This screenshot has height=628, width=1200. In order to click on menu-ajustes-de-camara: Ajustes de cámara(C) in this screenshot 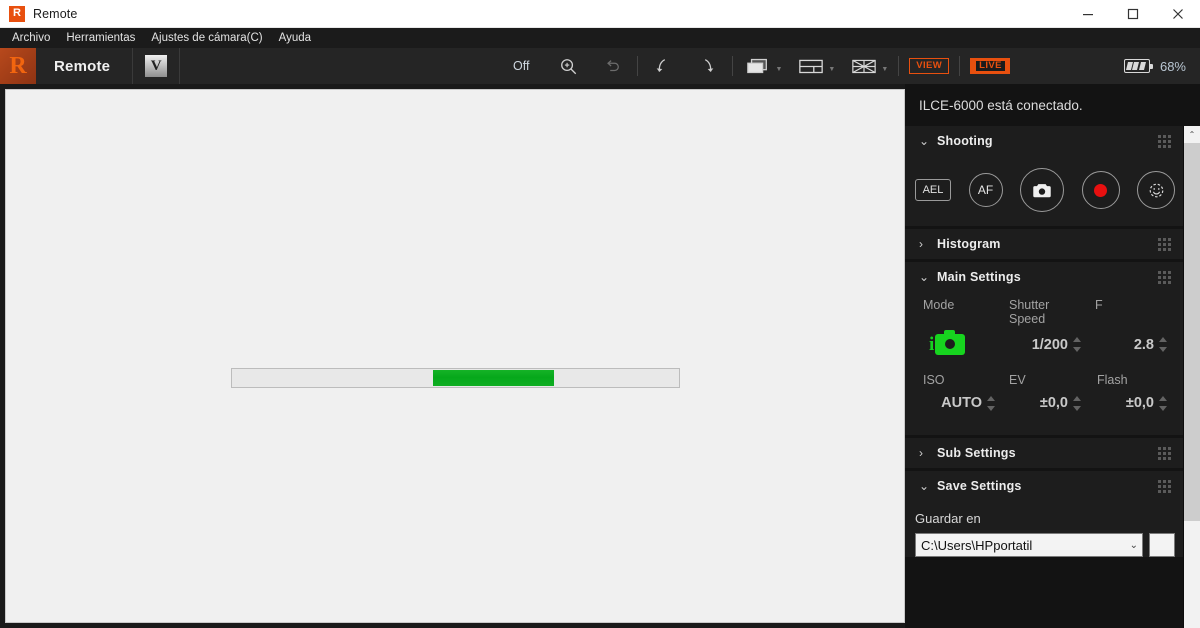, I will do `click(206, 38)`.